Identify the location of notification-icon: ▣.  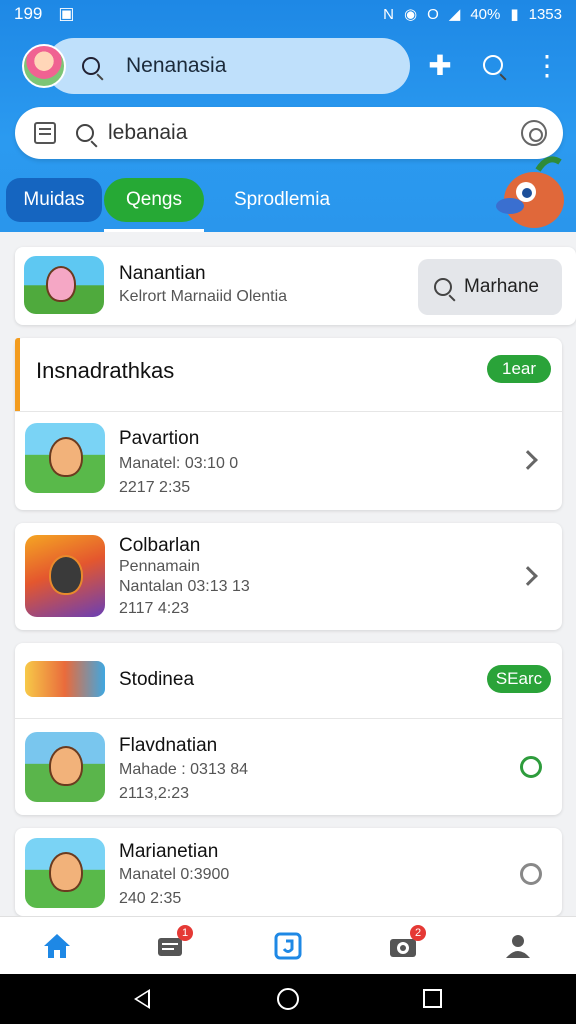
(66, 13).